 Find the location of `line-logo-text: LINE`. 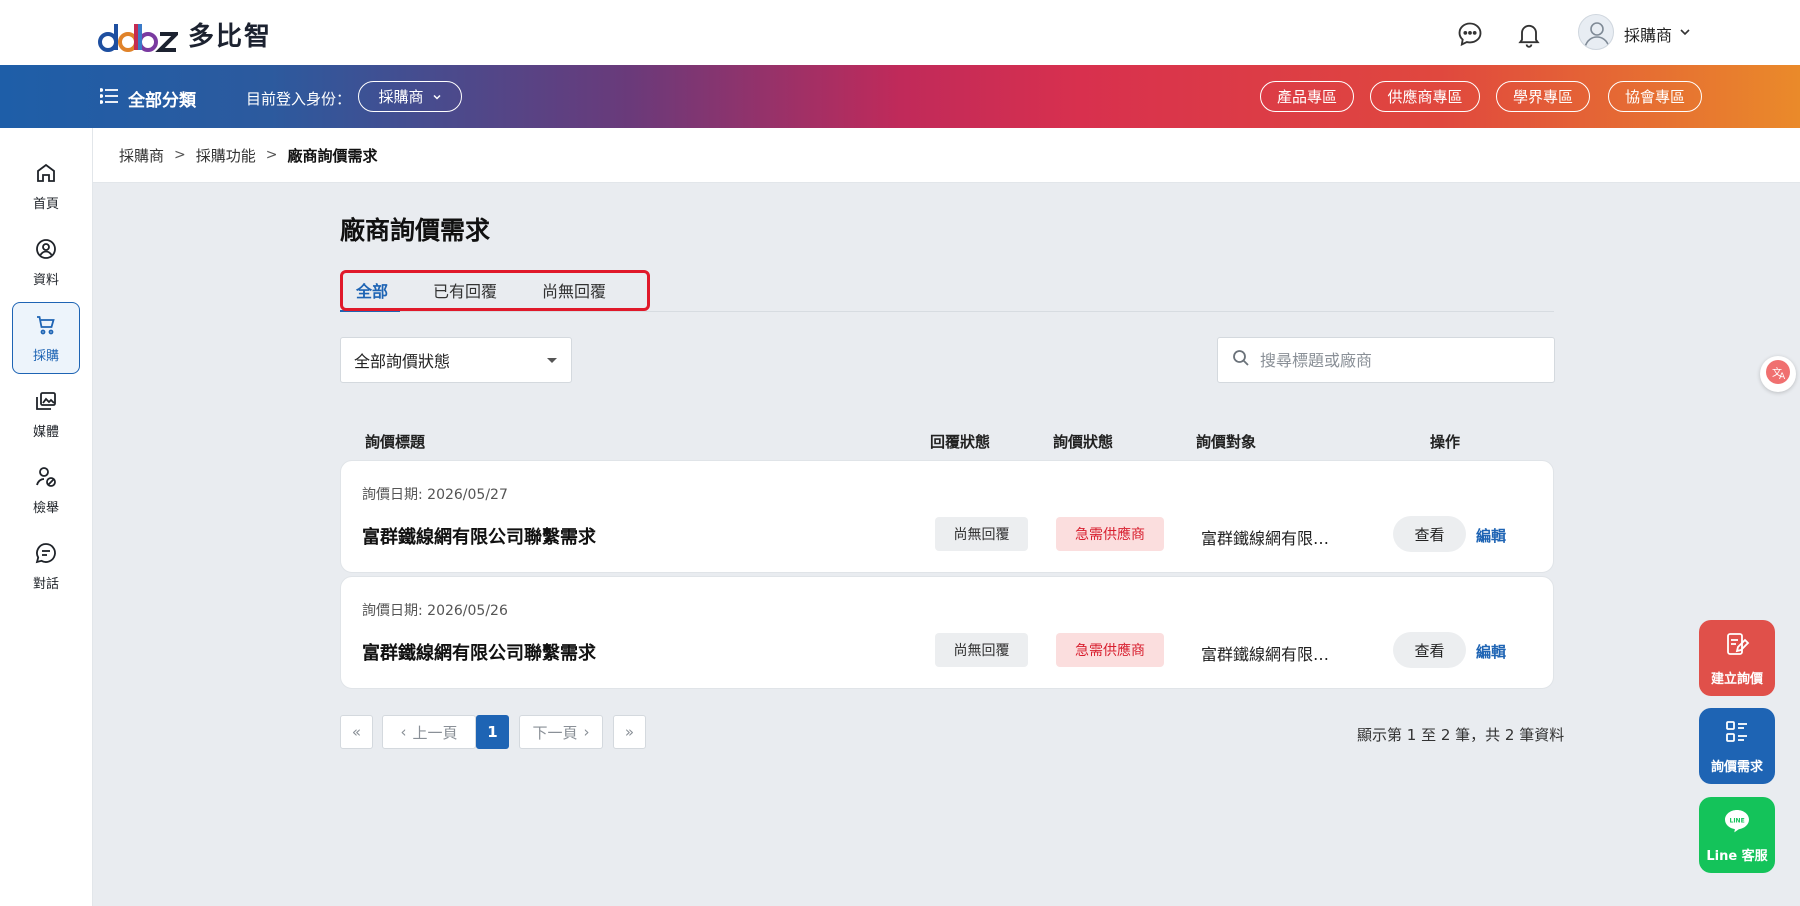

line-logo-text: LINE is located at coordinates (1737, 820).